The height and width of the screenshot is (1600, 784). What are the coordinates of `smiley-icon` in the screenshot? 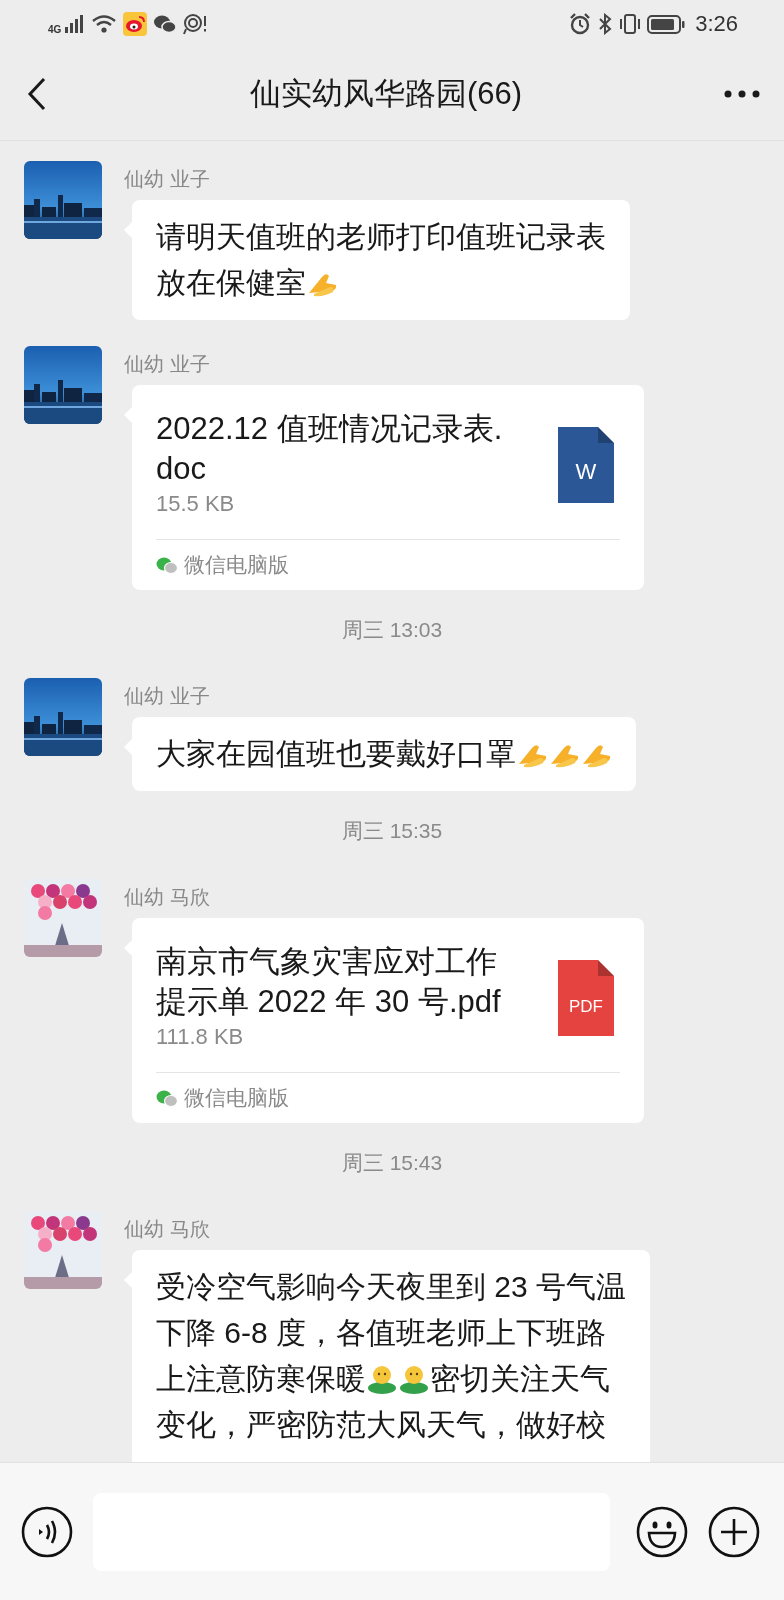 It's located at (662, 1531).